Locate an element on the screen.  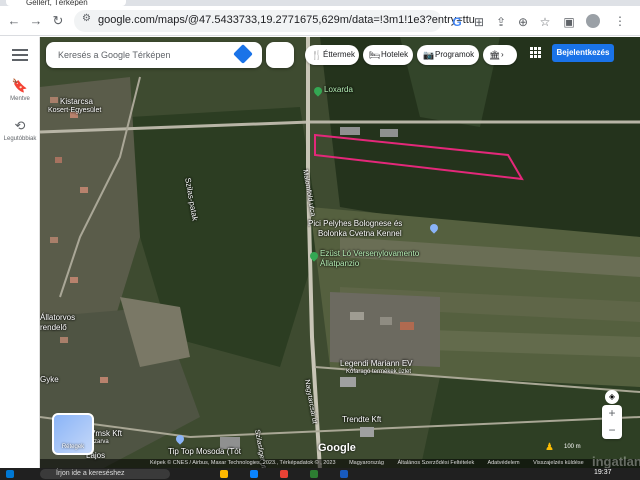
map-label-legendi: Legendi Mariann EV is located at coordinates (376, 363).